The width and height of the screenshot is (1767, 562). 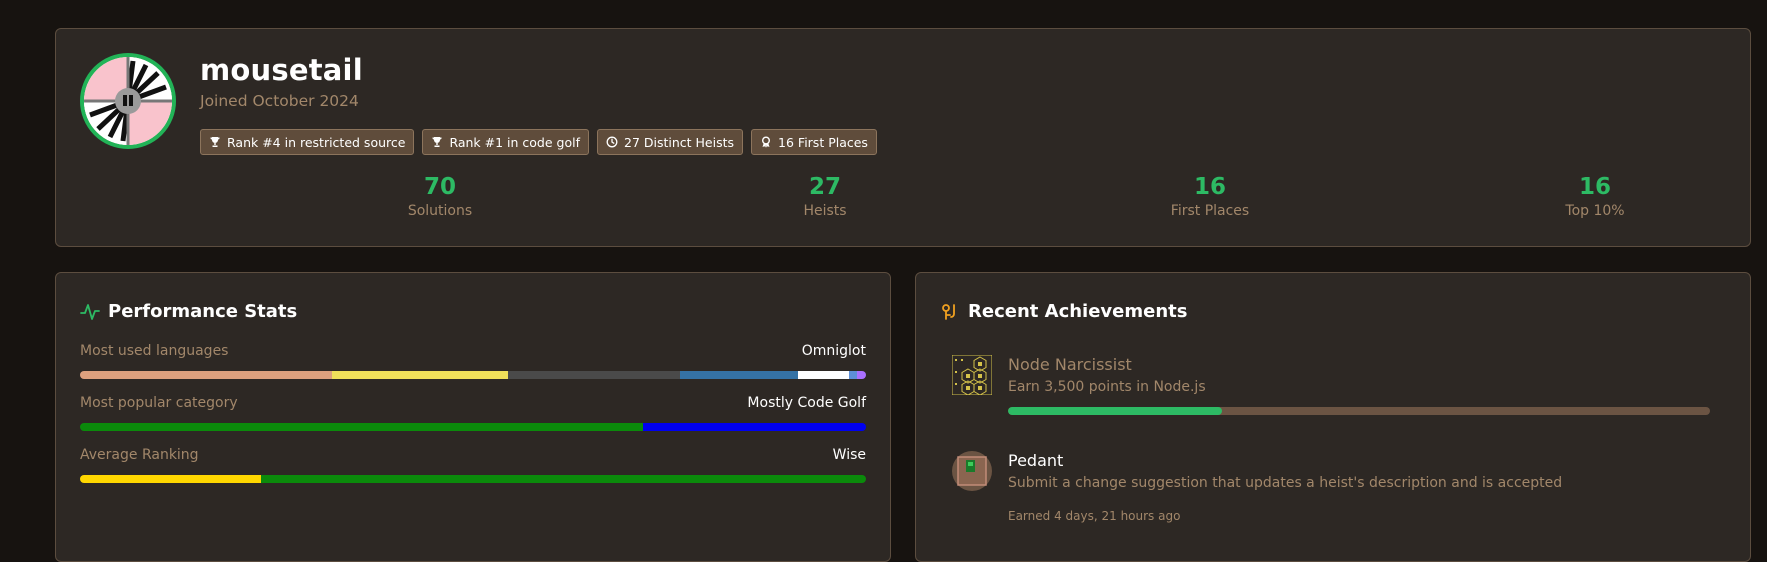 I want to click on stat-row-label: Average Ranking, so click(x=139, y=455).